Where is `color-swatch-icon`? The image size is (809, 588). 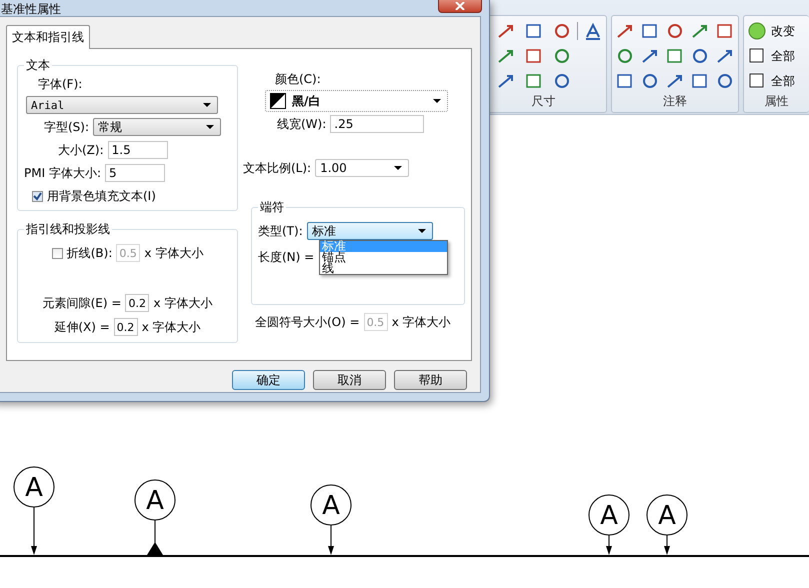
color-swatch-icon is located at coordinates (278, 101).